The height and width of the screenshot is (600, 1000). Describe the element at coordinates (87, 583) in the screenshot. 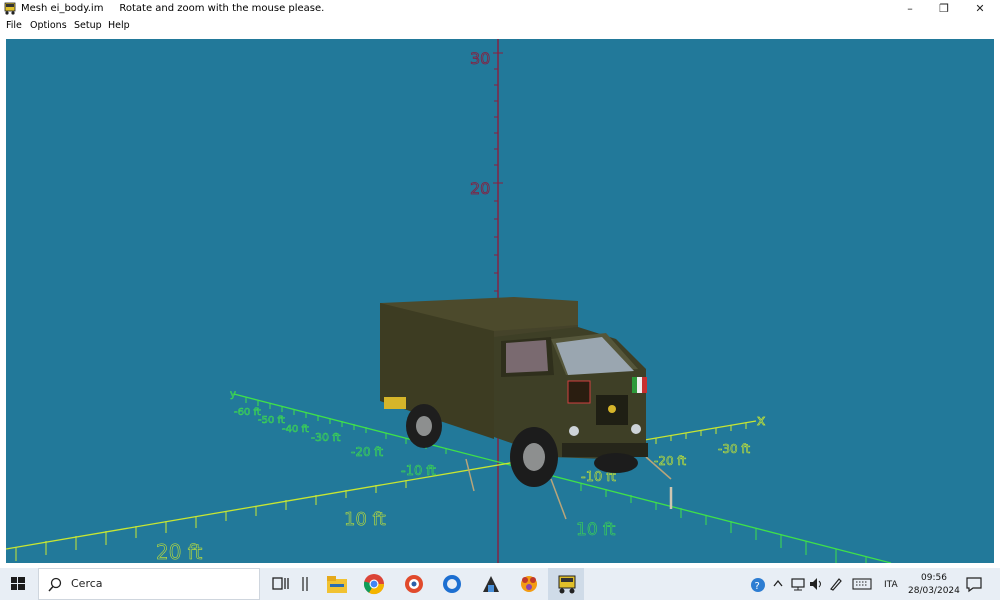

I see `search-placeholder: Cerca` at that location.